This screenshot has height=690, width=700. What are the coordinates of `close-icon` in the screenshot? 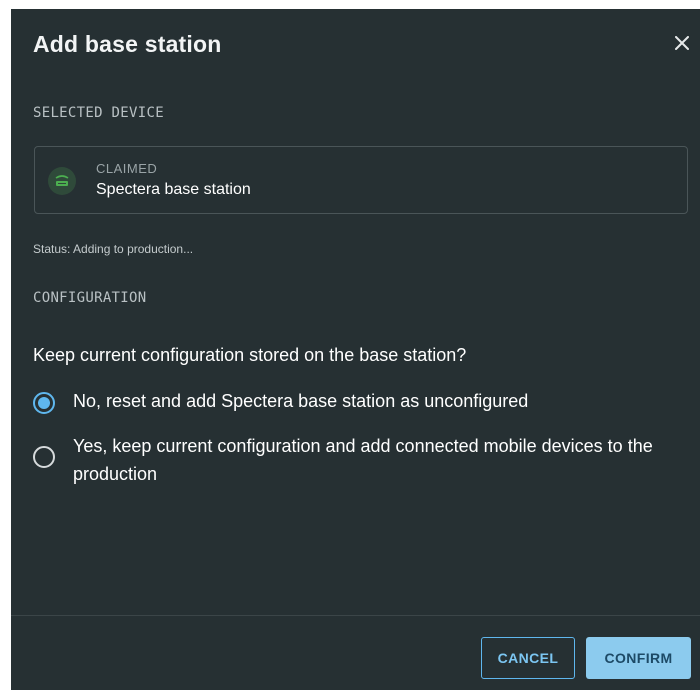 It's located at (682, 43).